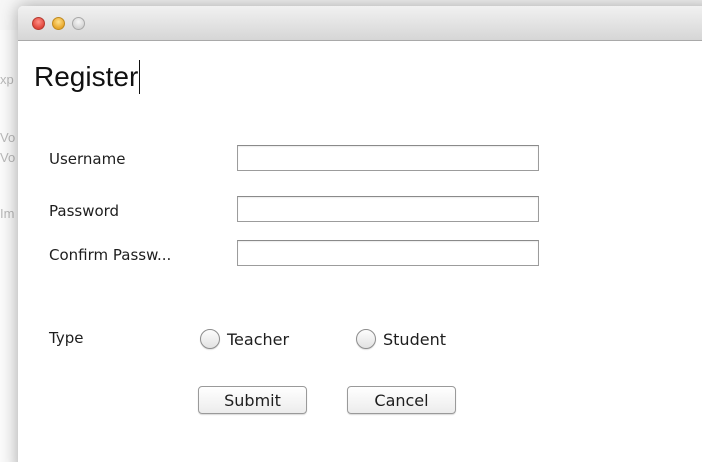  I want to click on student-radio-button, so click(366, 339).